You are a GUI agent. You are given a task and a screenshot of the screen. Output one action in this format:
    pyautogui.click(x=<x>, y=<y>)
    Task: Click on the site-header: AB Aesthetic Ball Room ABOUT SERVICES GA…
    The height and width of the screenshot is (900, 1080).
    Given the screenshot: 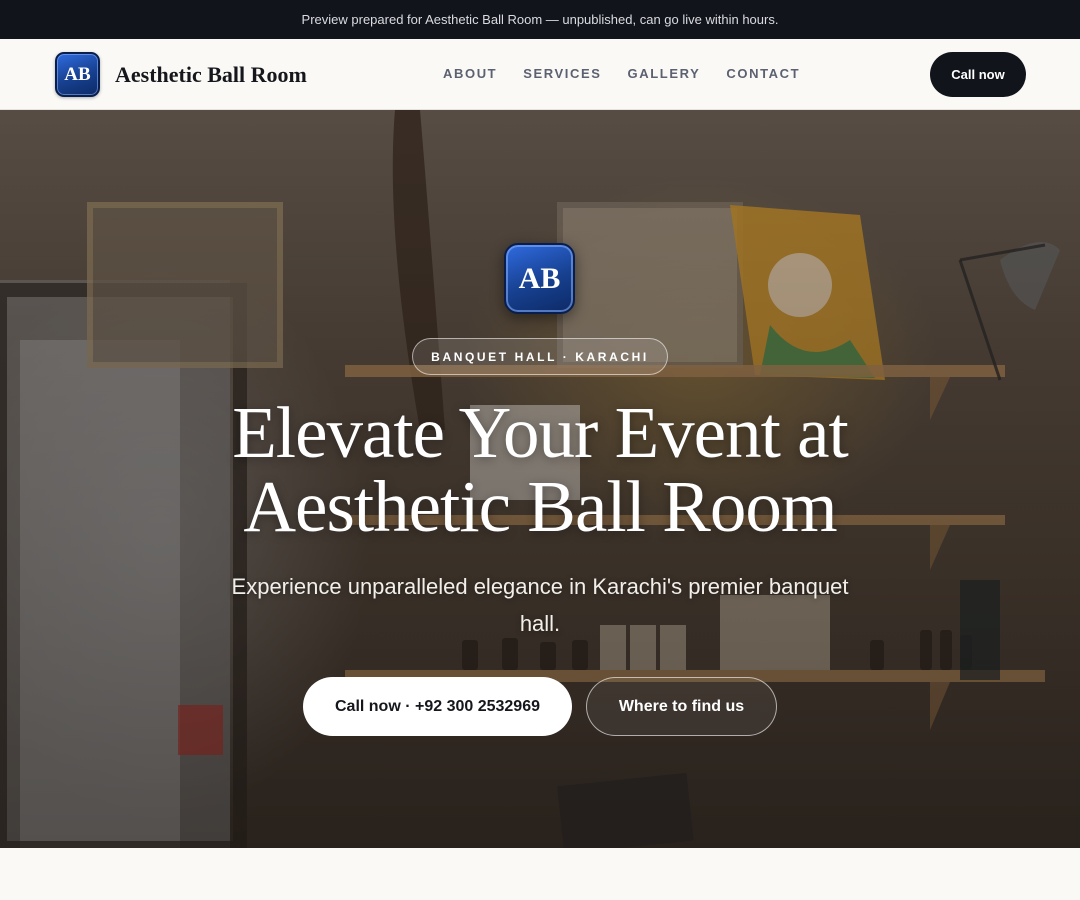 What is the action you would take?
    pyautogui.click(x=540, y=74)
    